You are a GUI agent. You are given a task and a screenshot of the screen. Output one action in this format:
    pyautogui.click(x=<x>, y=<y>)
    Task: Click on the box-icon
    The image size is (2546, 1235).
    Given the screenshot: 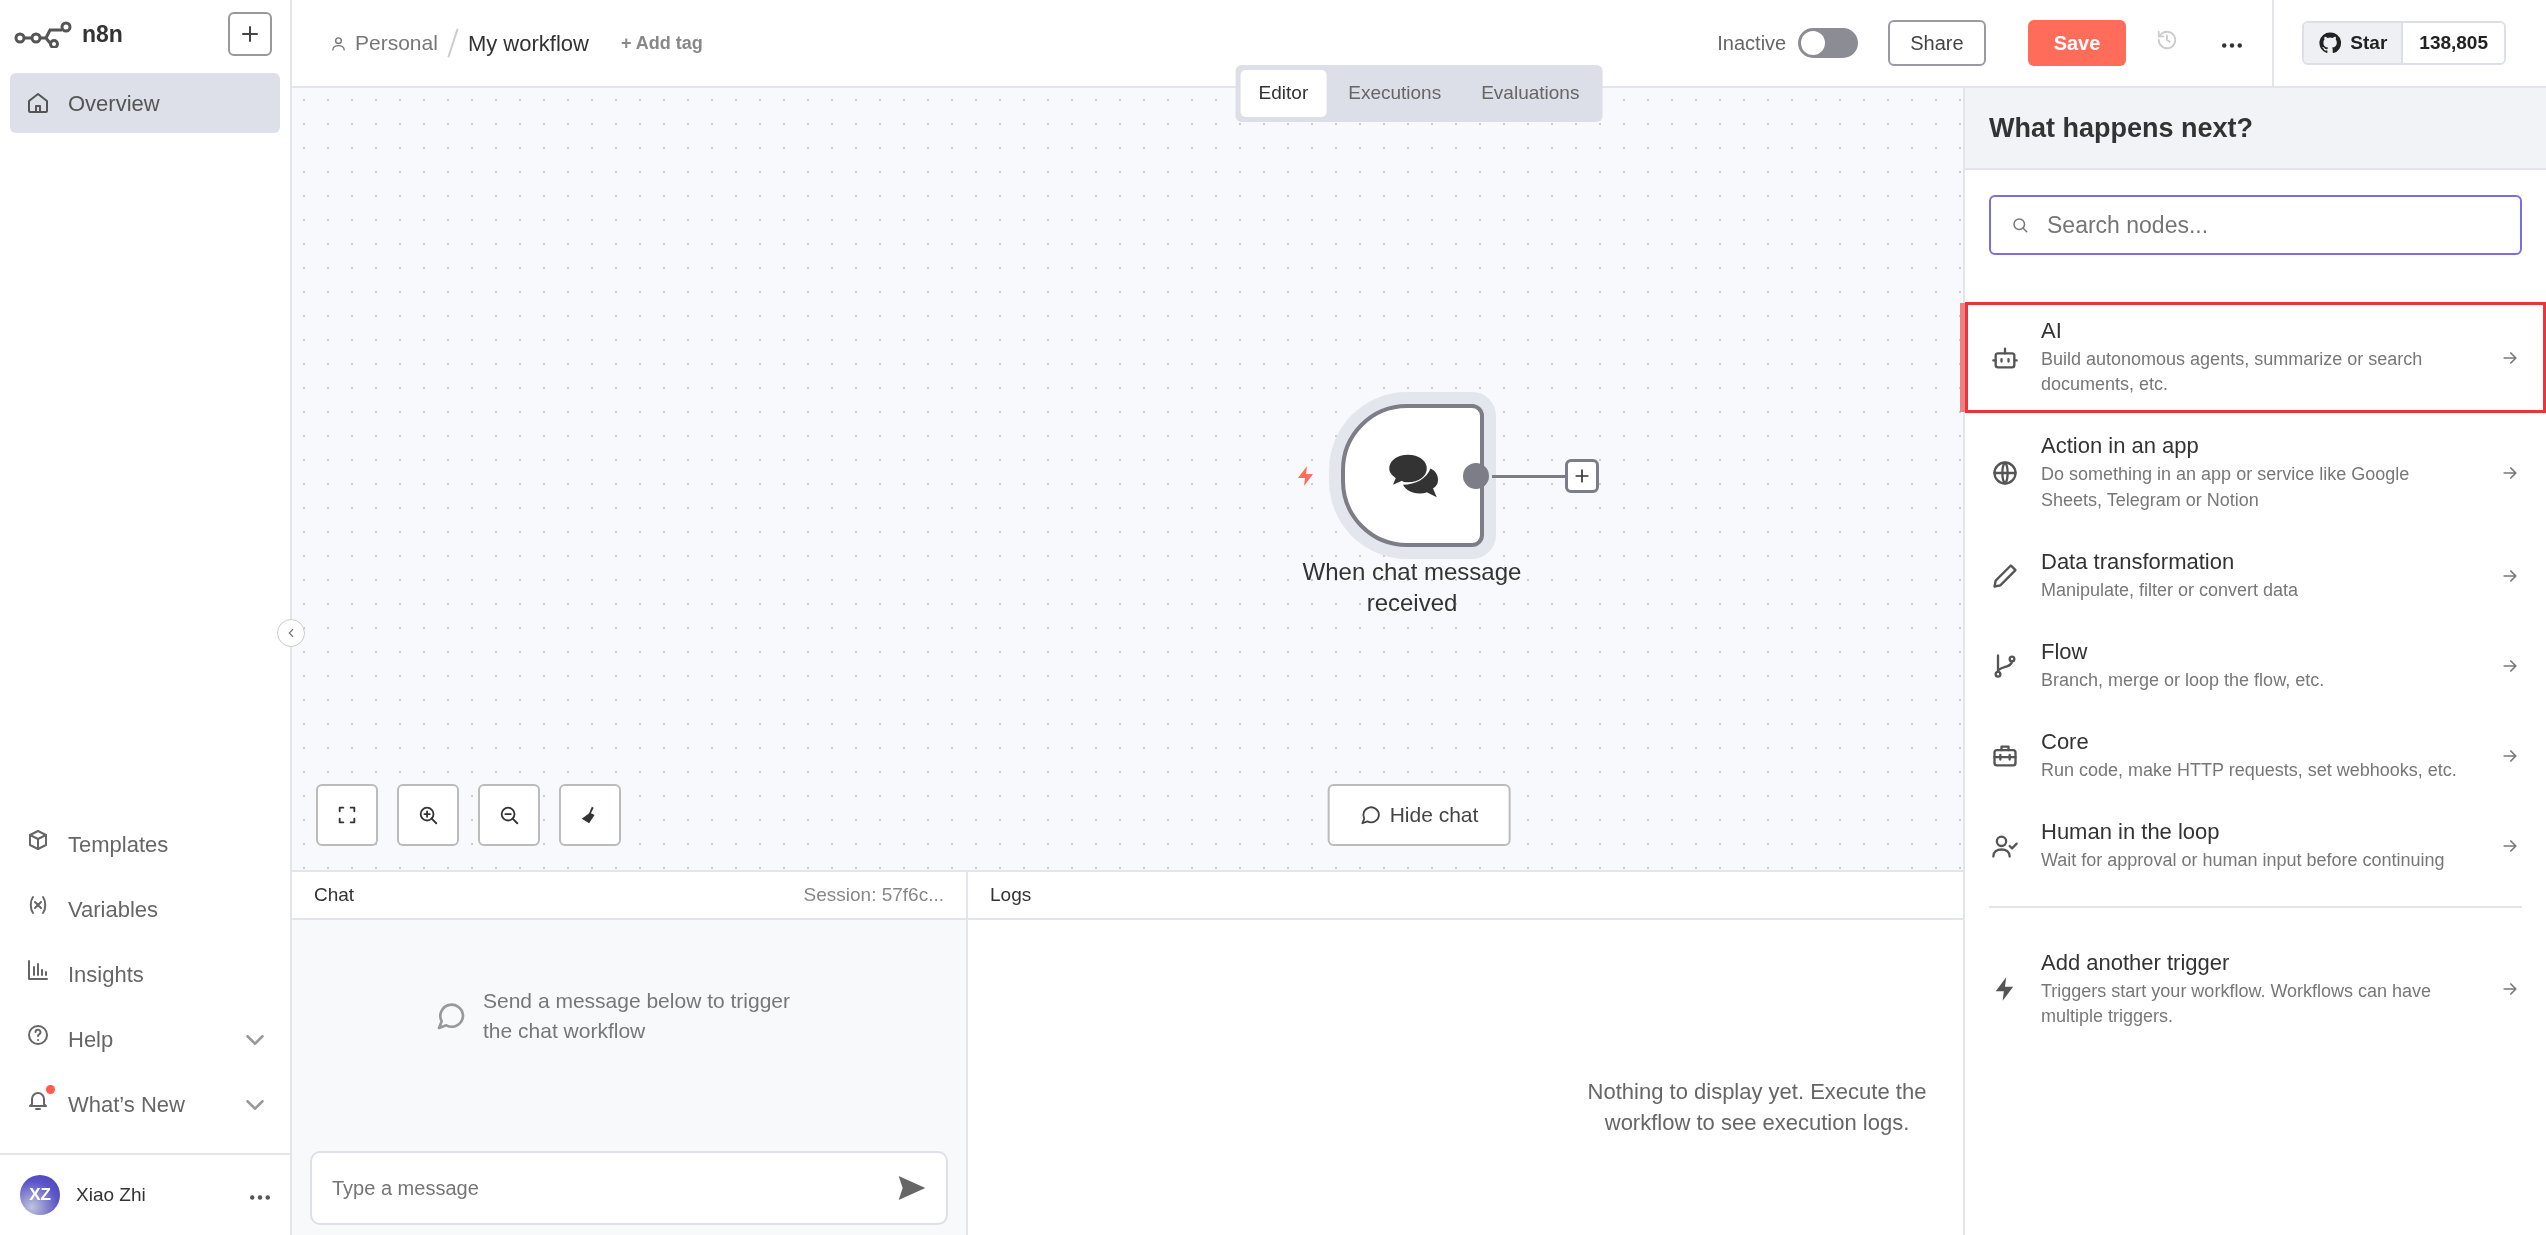 What is the action you would take?
    pyautogui.click(x=38, y=840)
    